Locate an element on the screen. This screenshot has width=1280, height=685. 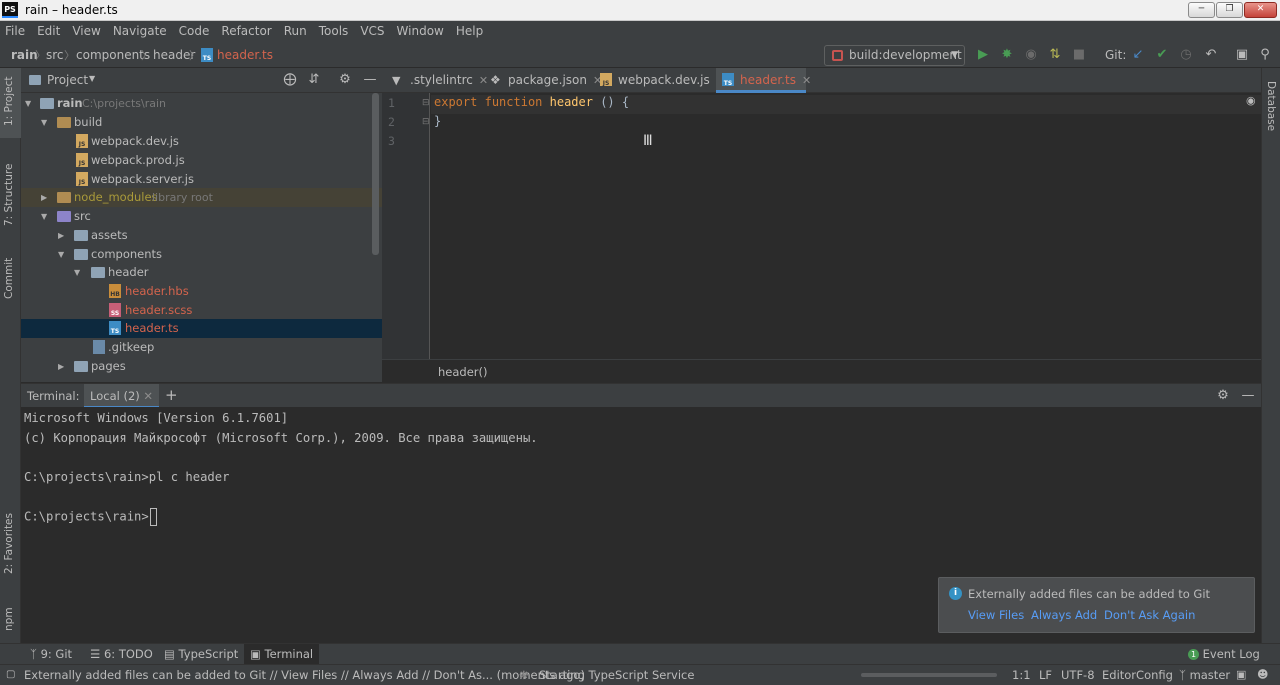
coverage-icon: ◉ is located at coordinates (1031, 55).